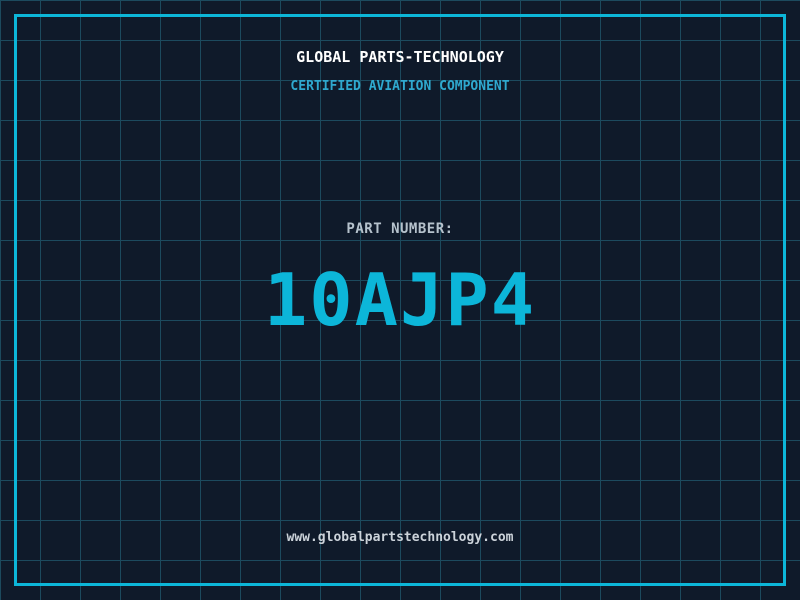 This screenshot has height=600, width=800. I want to click on part-number-value: 10AJP4, so click(400, 300).